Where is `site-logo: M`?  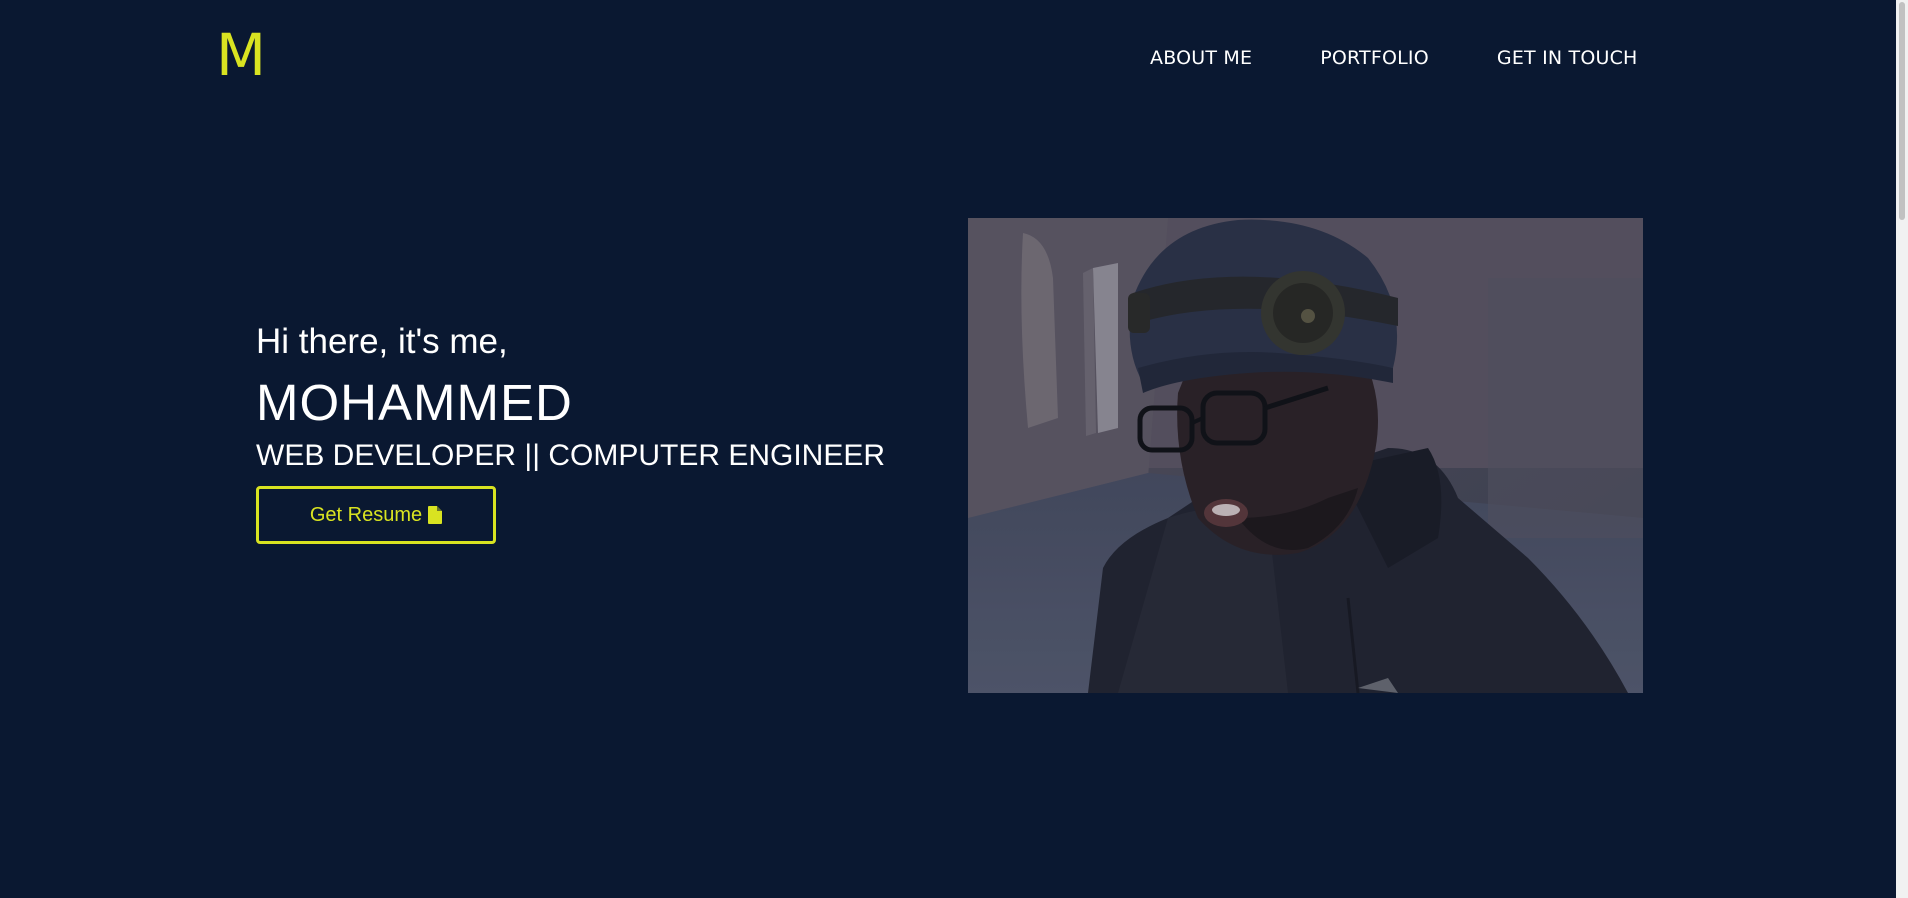
site-logo: M is located at coordinates (241, 55).